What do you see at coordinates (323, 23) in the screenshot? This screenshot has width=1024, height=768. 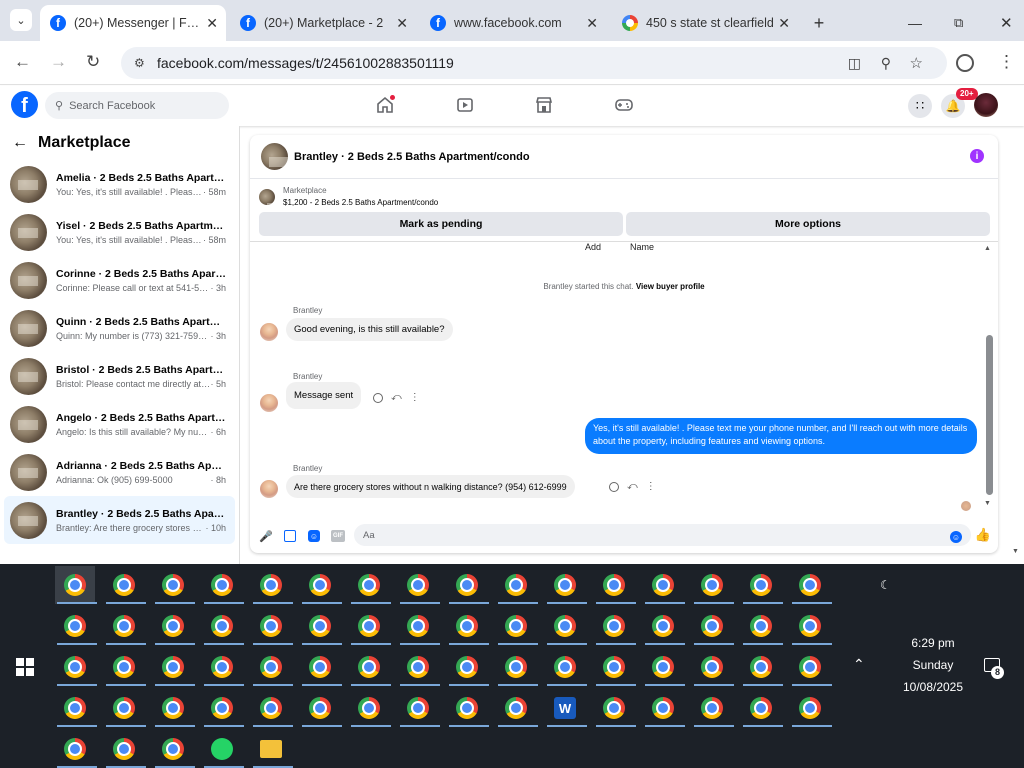 I see `tab-marketplace: f (20+) Marketplace - 2 ✕` at bounding box center [323, 23].